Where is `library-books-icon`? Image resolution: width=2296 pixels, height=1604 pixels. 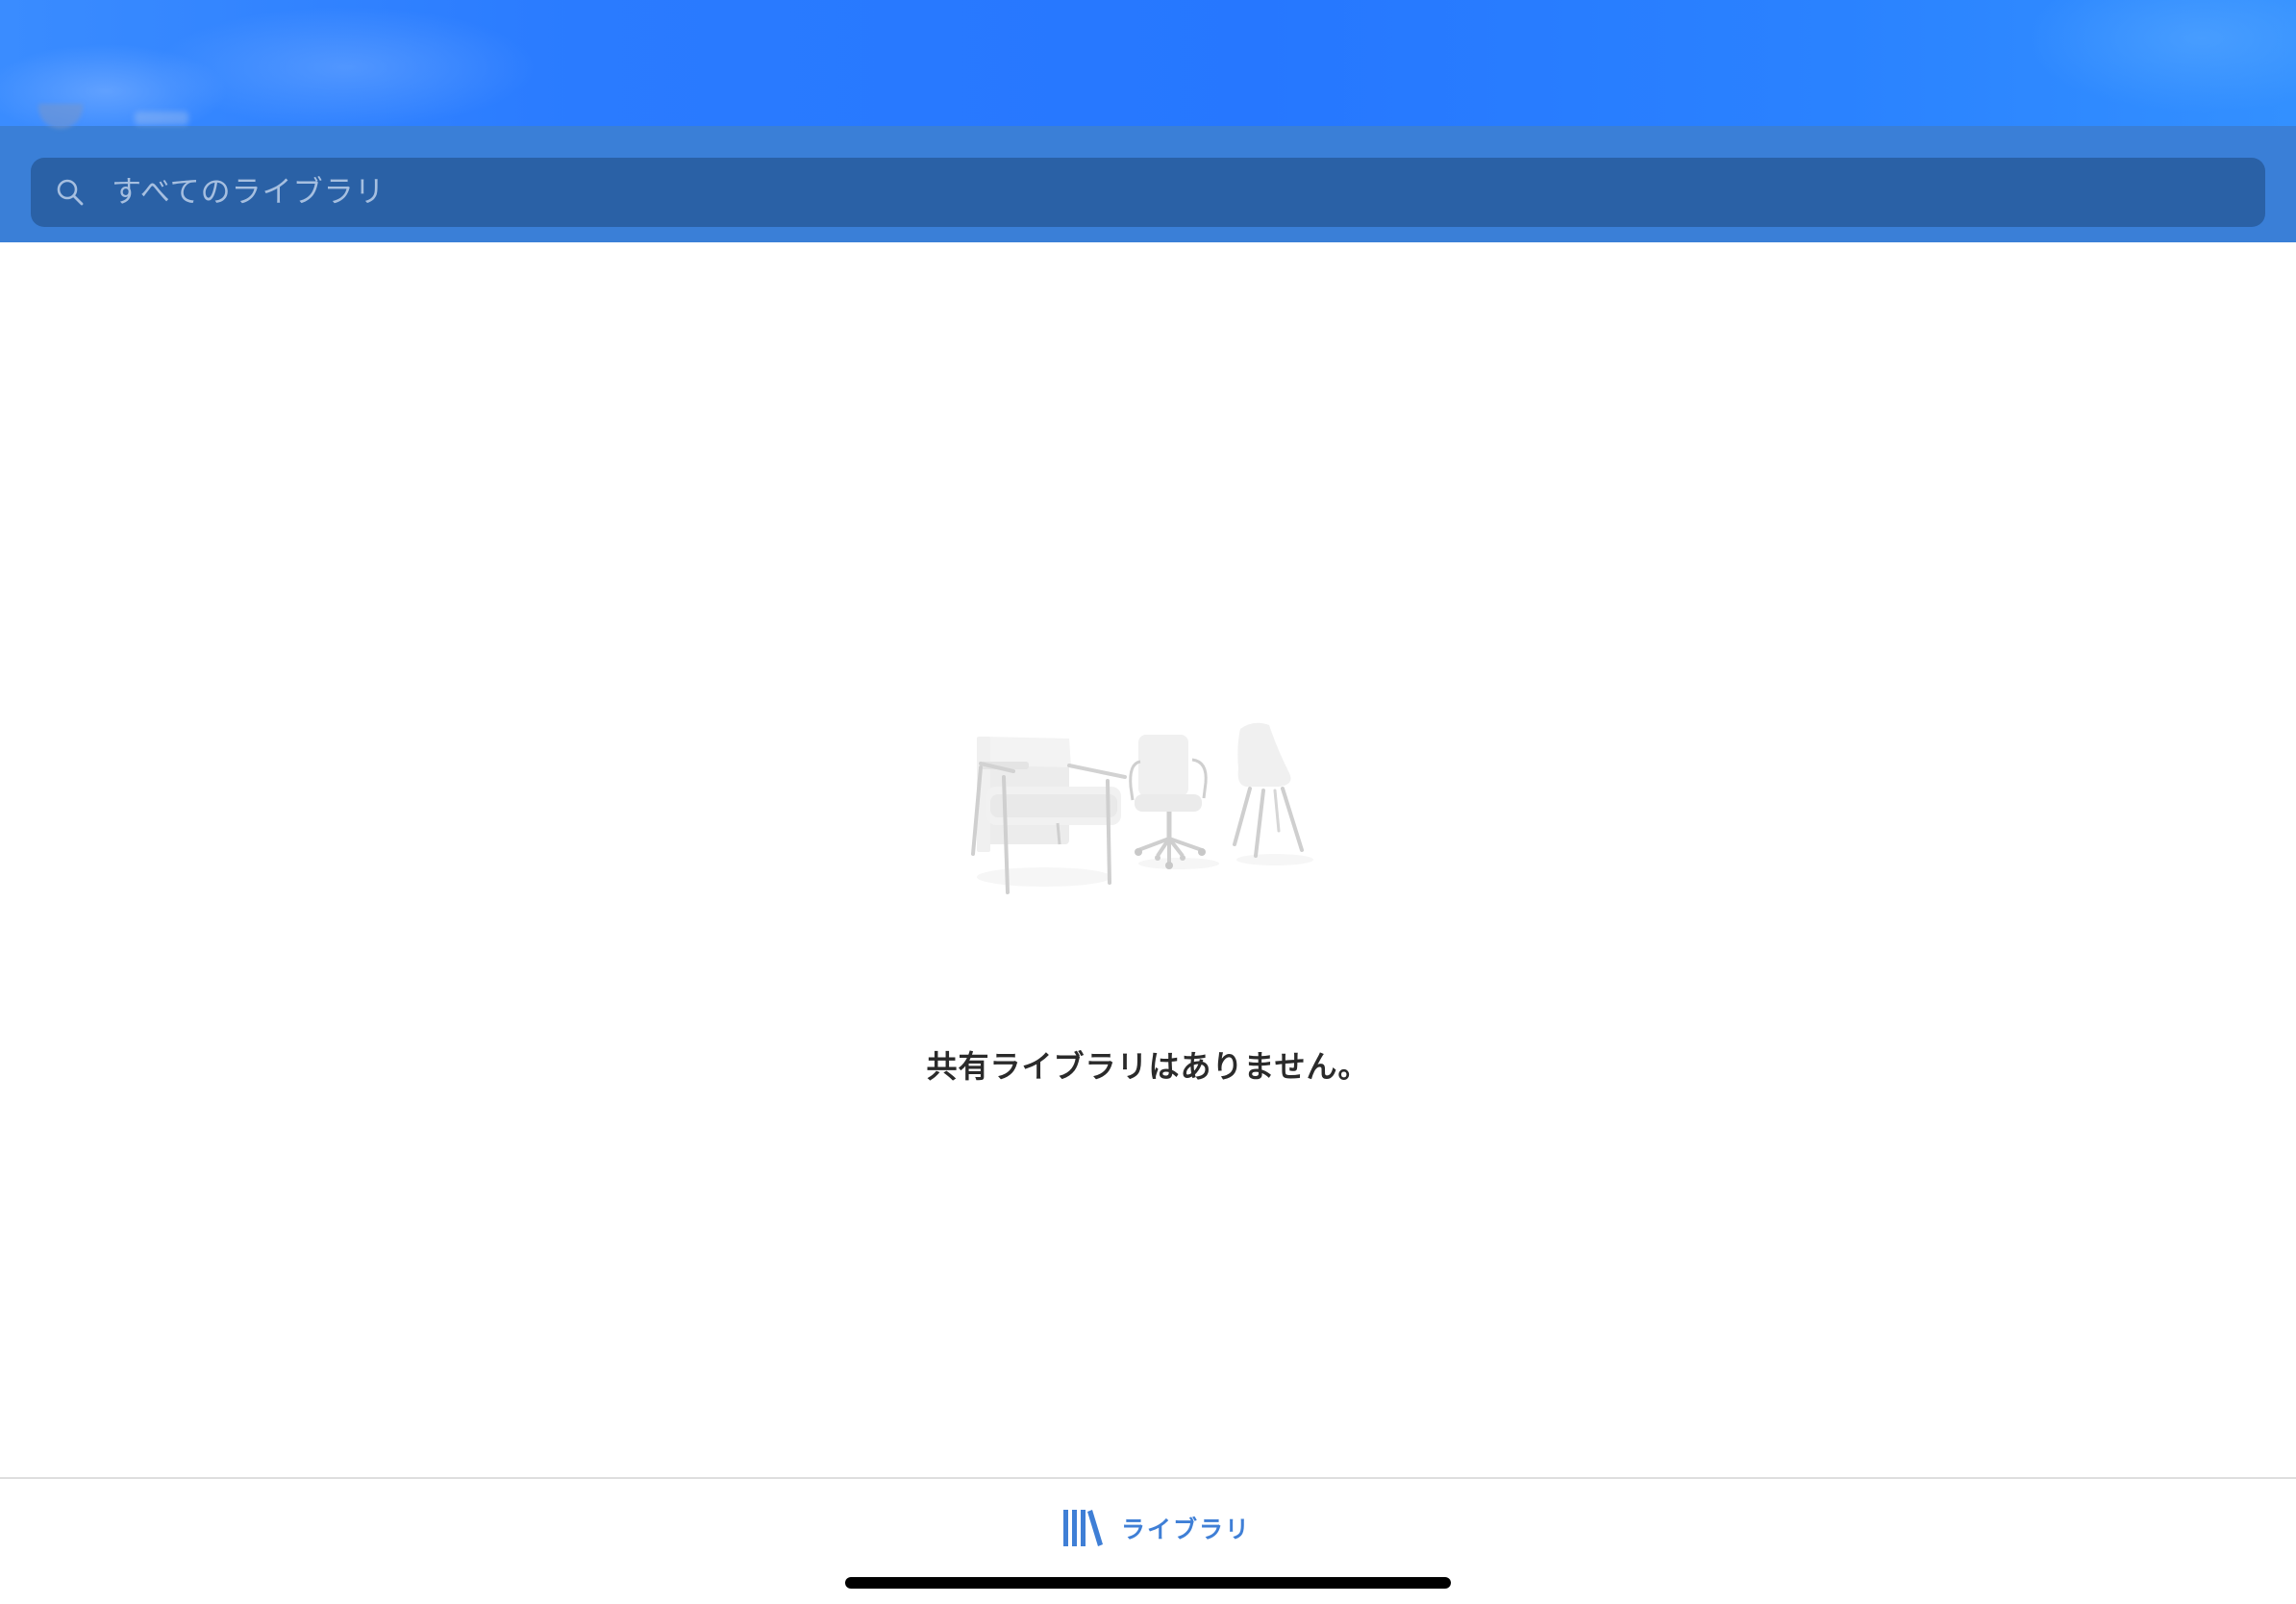 library-books-icon is located at coordinates (1082, 1528).